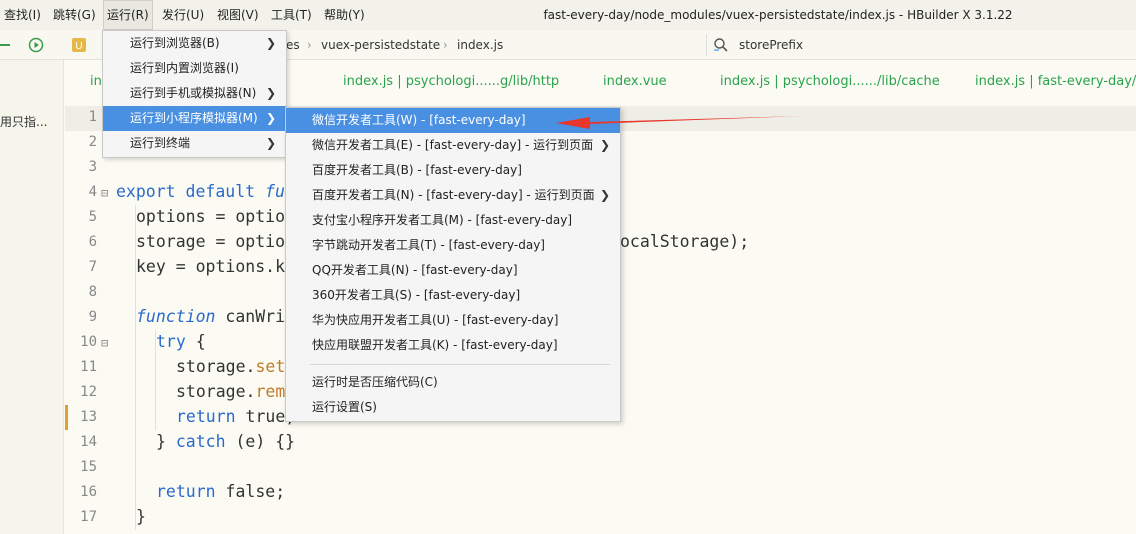 The image size is (1136, 534). What do you see at coordinates (453, 145) in the screenshot?
I see `menu-item-label: 微信开发者工具(E) - [fast-every-day] - 运行到页面` at bounding box center [453, 145].